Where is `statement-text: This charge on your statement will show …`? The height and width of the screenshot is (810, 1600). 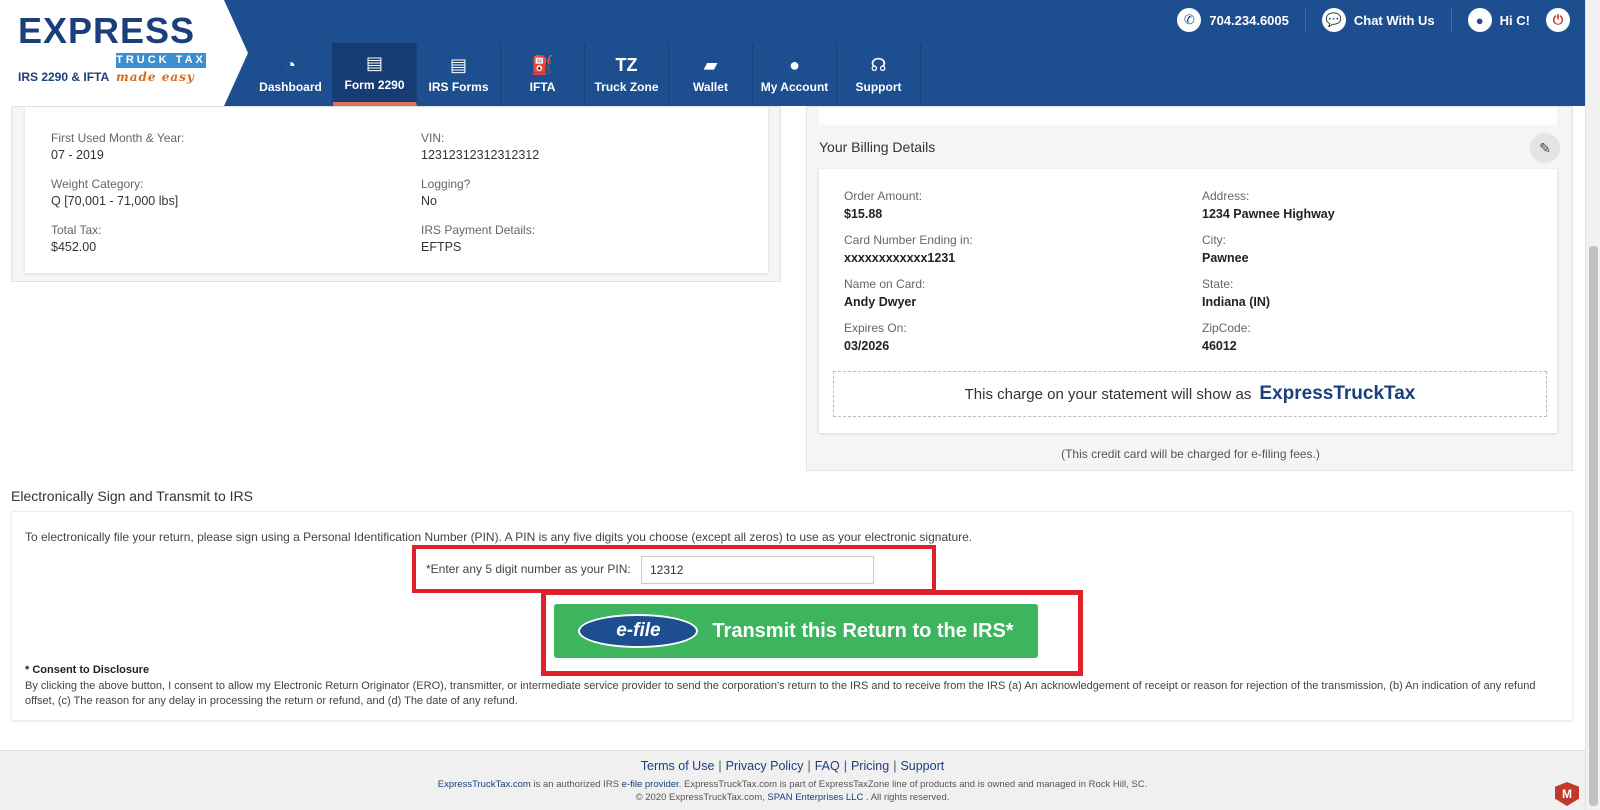
statement-text: This charge on your statement will show … is located at coordinates (1108, 394).